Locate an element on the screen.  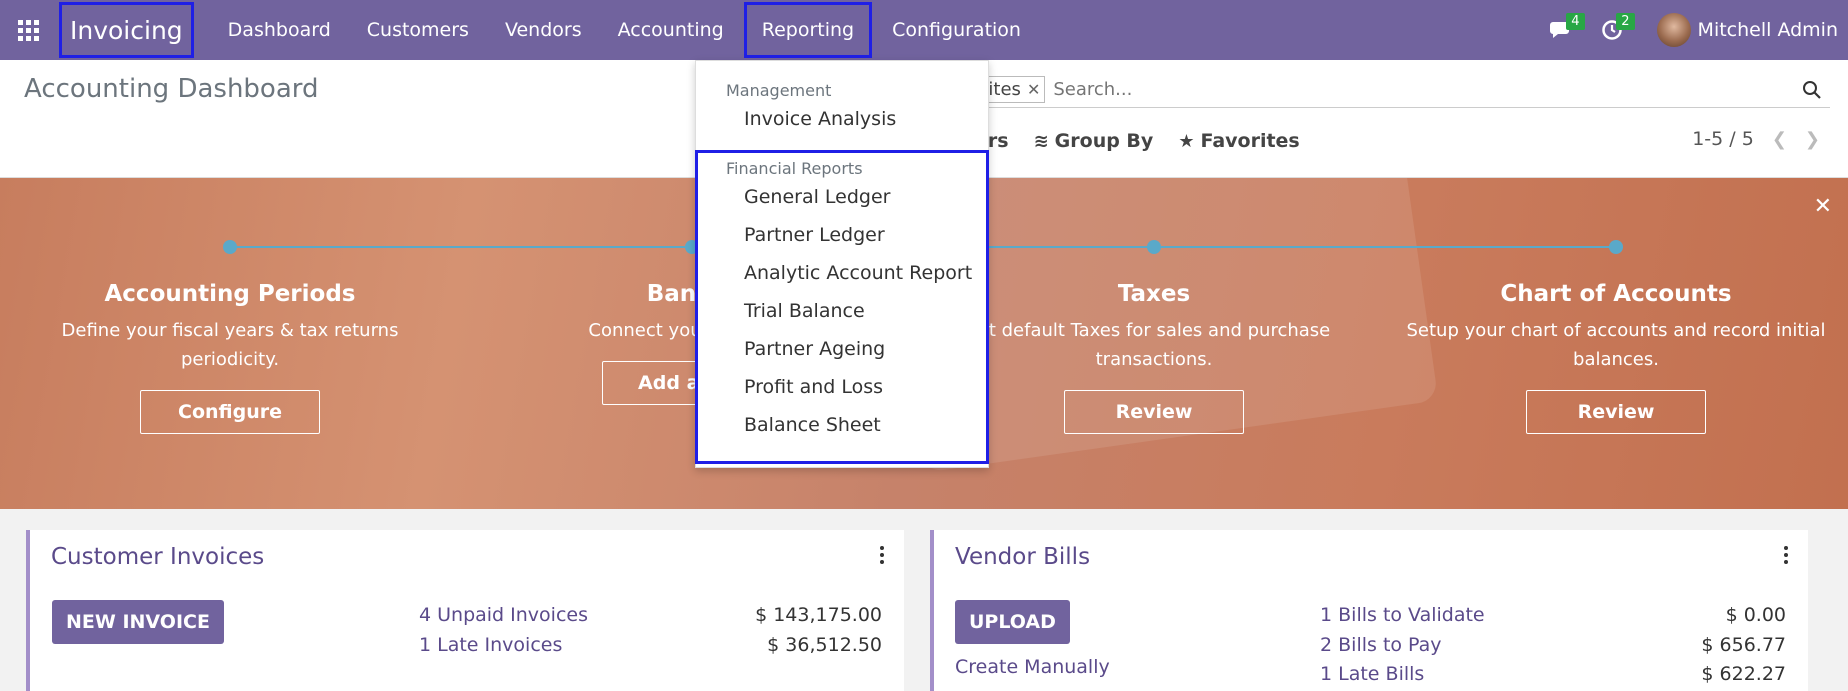
step-title: Chart of Accounts is located at coordinates (1616, 294).